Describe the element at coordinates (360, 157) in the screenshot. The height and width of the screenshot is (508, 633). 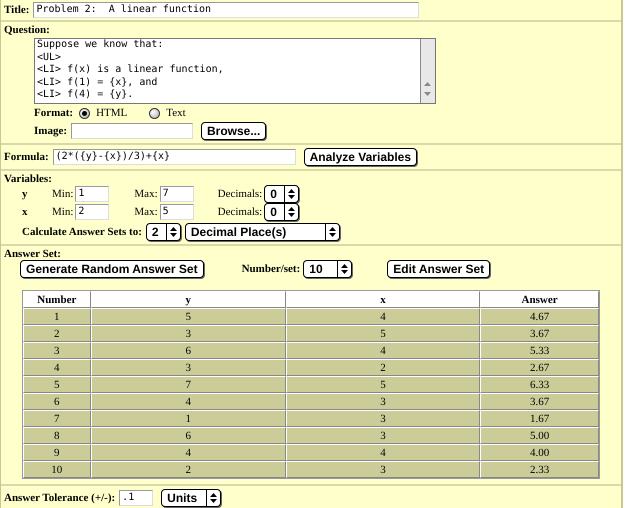
I see `analyze-variables-button: Analyze Variables` at that location.